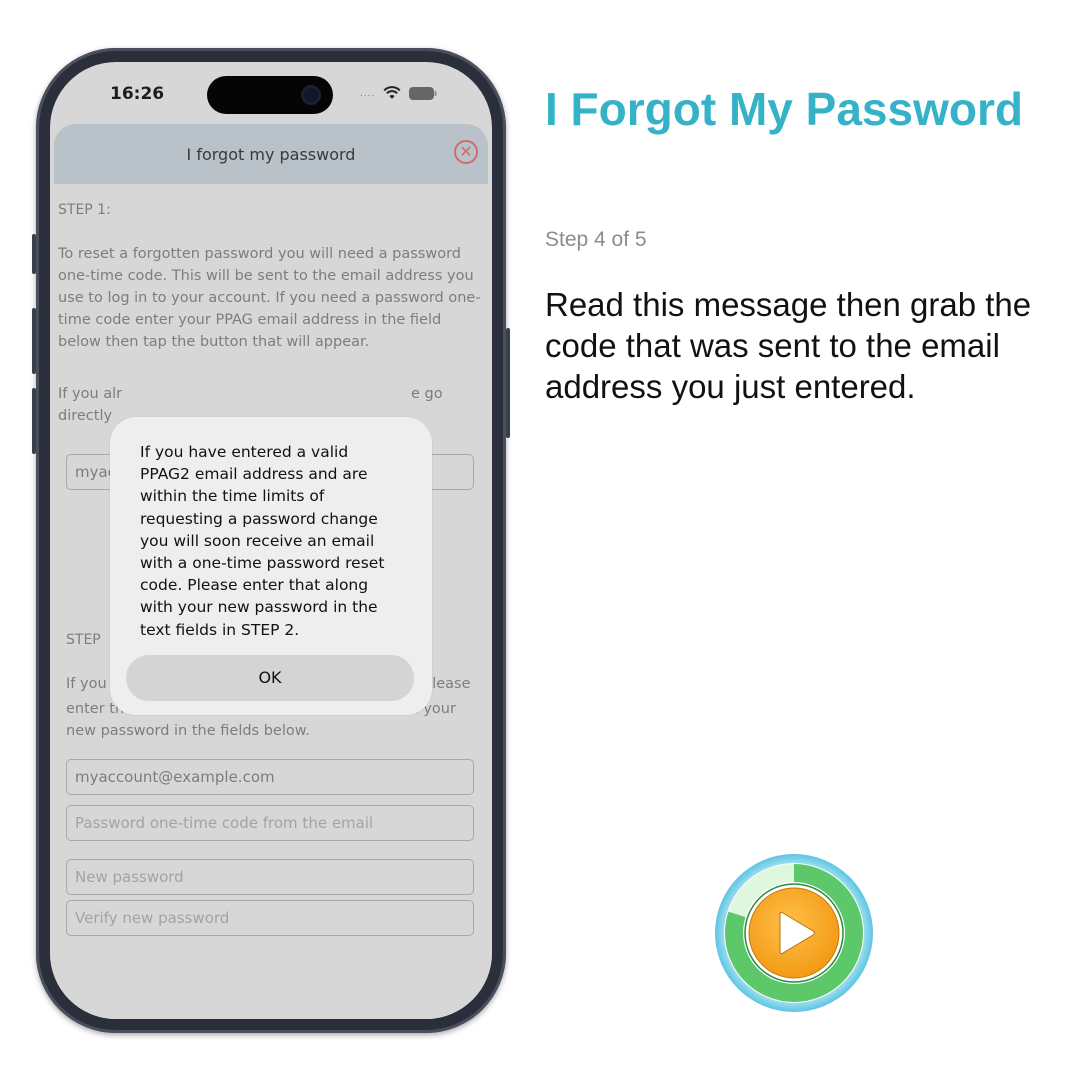 This screenshot has width=1080, height=1080. Describe the element at coordinates (596, 239) in the screenshot. I see `step-indicator: Step 4 of 5` at that location.